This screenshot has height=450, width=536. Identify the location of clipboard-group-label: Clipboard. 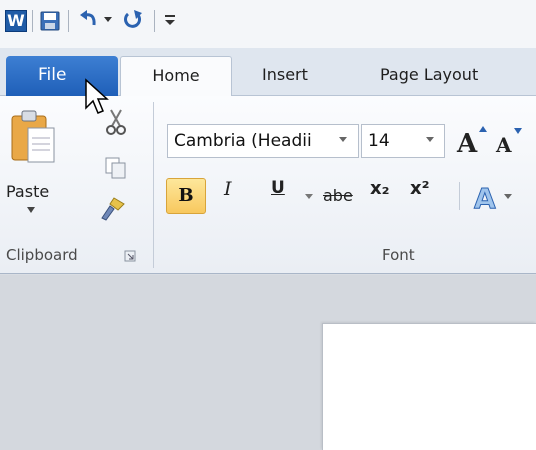
(42, 255).